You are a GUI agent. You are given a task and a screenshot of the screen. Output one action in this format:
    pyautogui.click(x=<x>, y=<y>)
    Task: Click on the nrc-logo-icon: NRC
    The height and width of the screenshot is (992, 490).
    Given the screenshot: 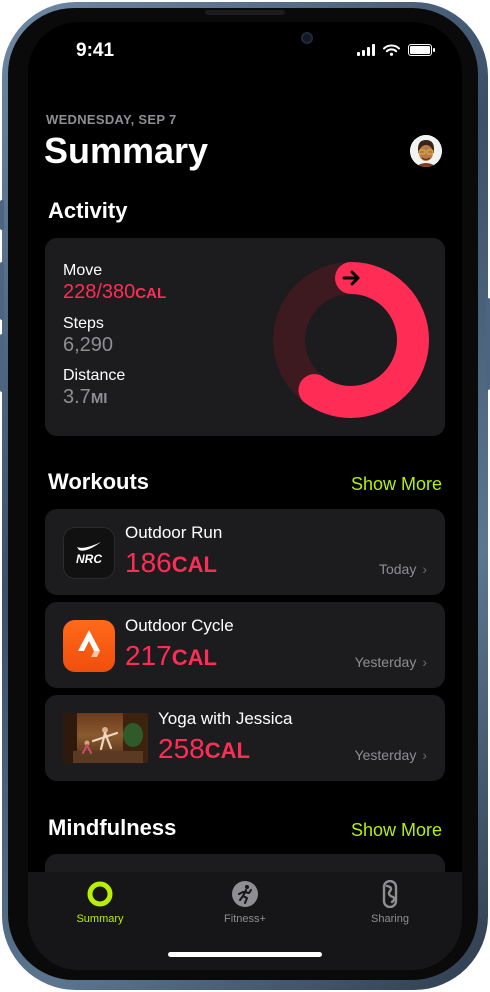 What is the action you would take?
    pyautogui.click(x=89, y=553)
    